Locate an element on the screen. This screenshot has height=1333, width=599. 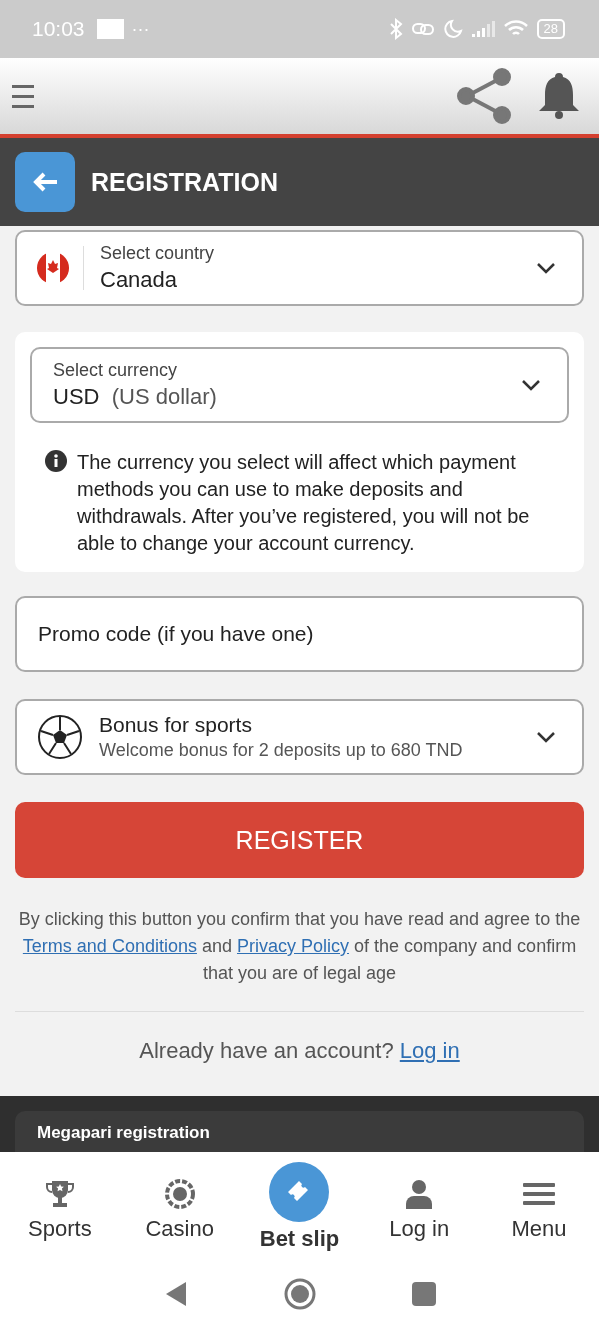
signal-icon is located at coordinates (482, 29).